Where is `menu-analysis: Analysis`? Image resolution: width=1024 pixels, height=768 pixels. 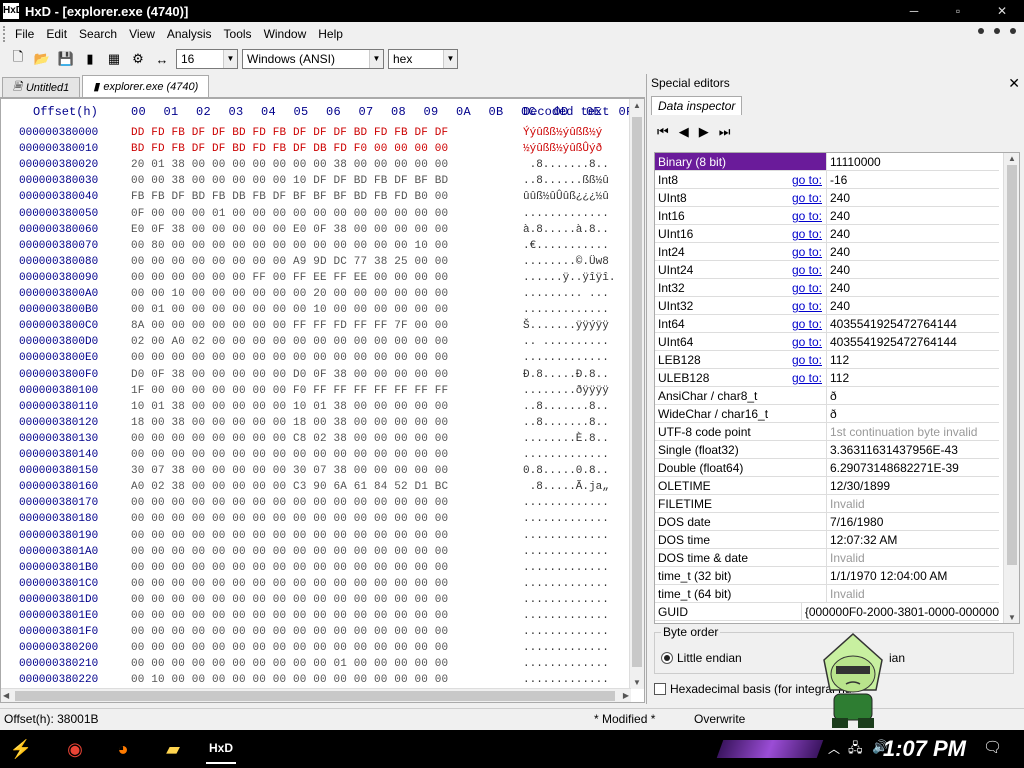
menu-analysis: Analysis is located at coordinates (189, 34).